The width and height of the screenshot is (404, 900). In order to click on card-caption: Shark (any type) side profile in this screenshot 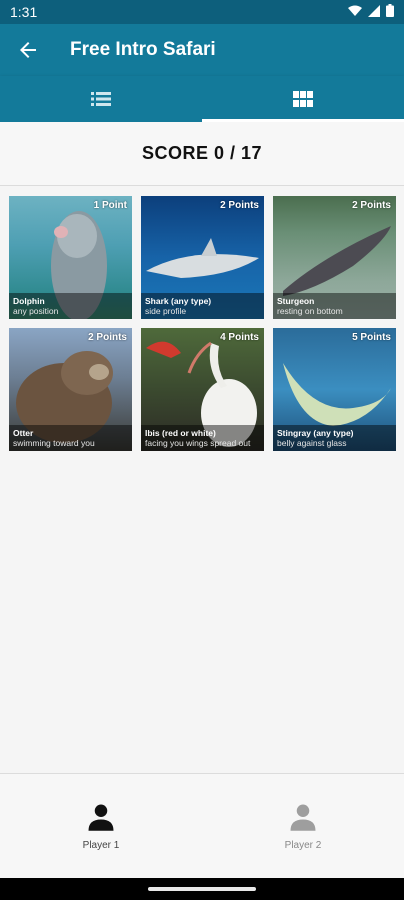, I will do `click(202, 306)`.